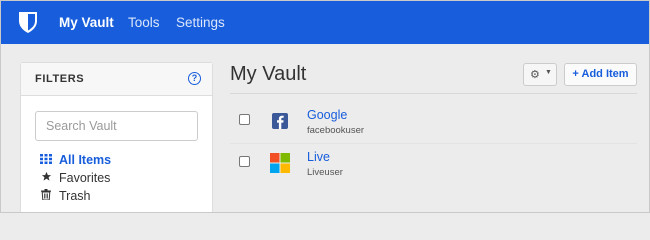 The height and width of the screenshot is (240, 650). I want to click on item-name: Live, so click(318, 157).